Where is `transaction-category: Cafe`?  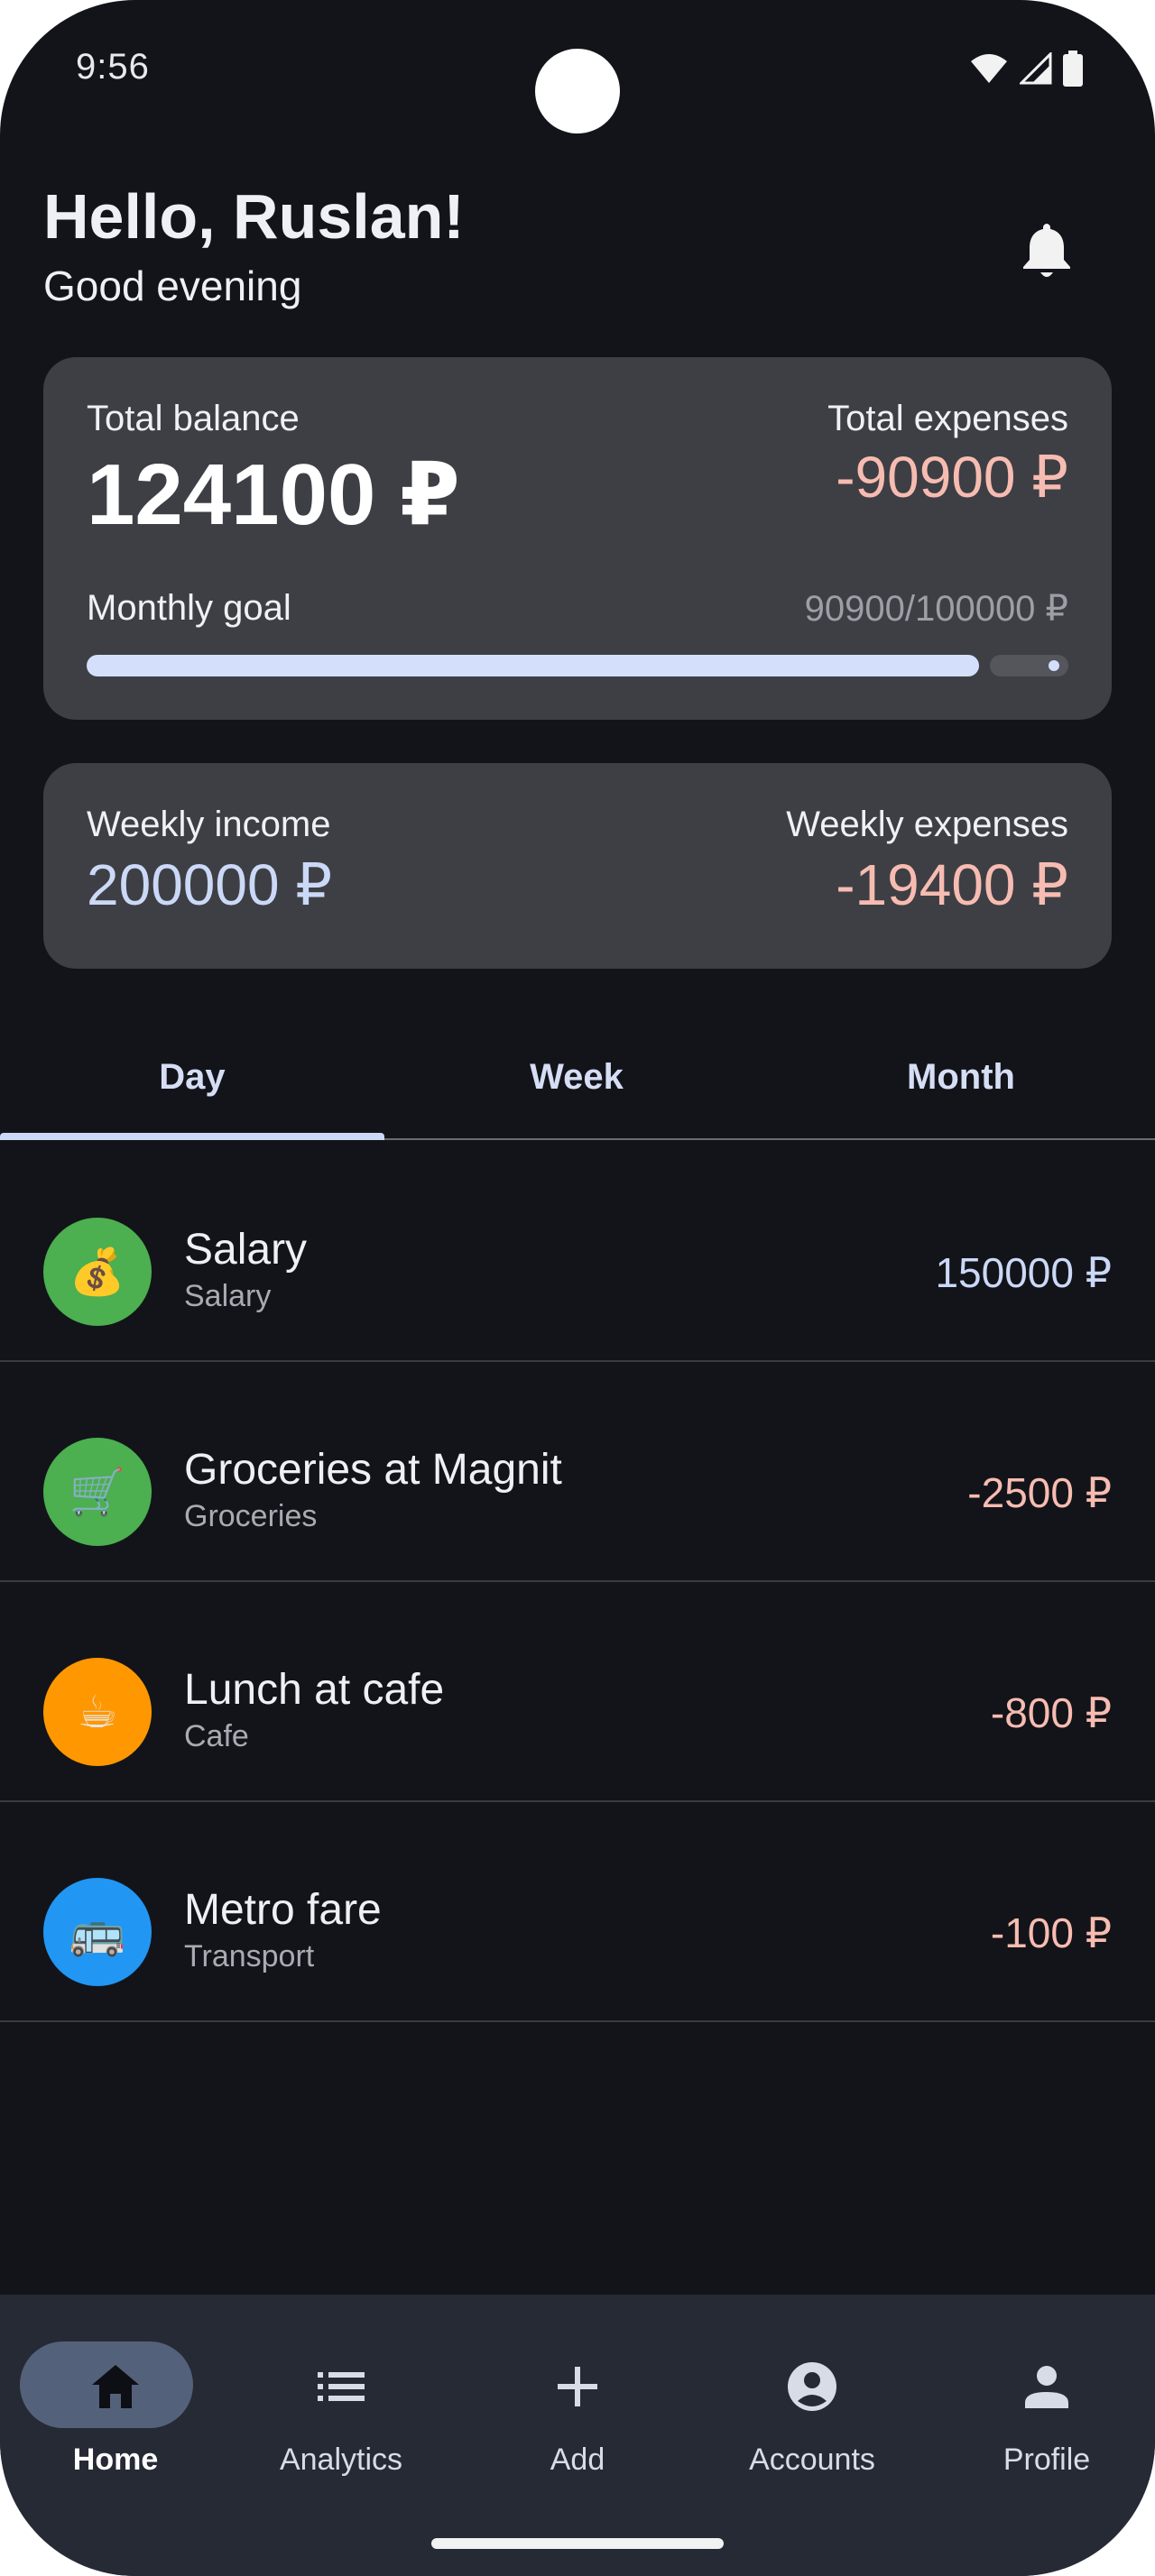
transaction-category: Cafe is located at coordinates (216, 1736).